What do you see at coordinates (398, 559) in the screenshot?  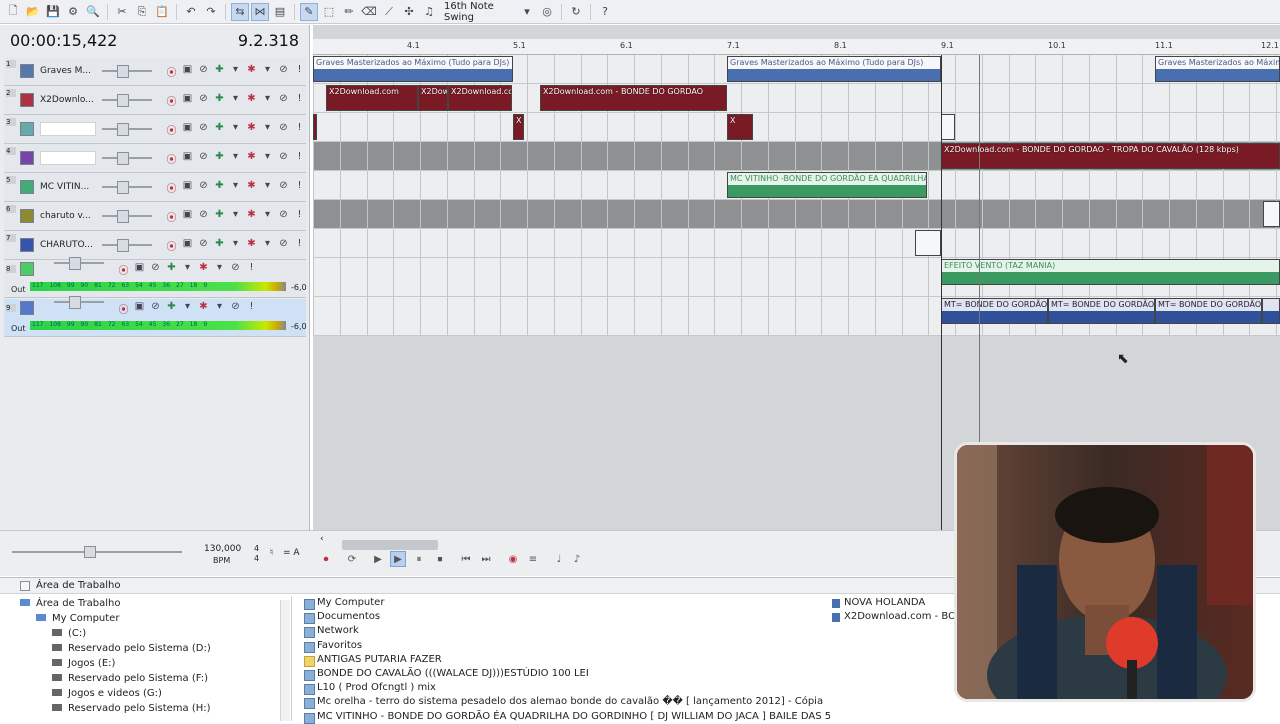 I see `play-icon: ▶` at bounding box center [398, 559].